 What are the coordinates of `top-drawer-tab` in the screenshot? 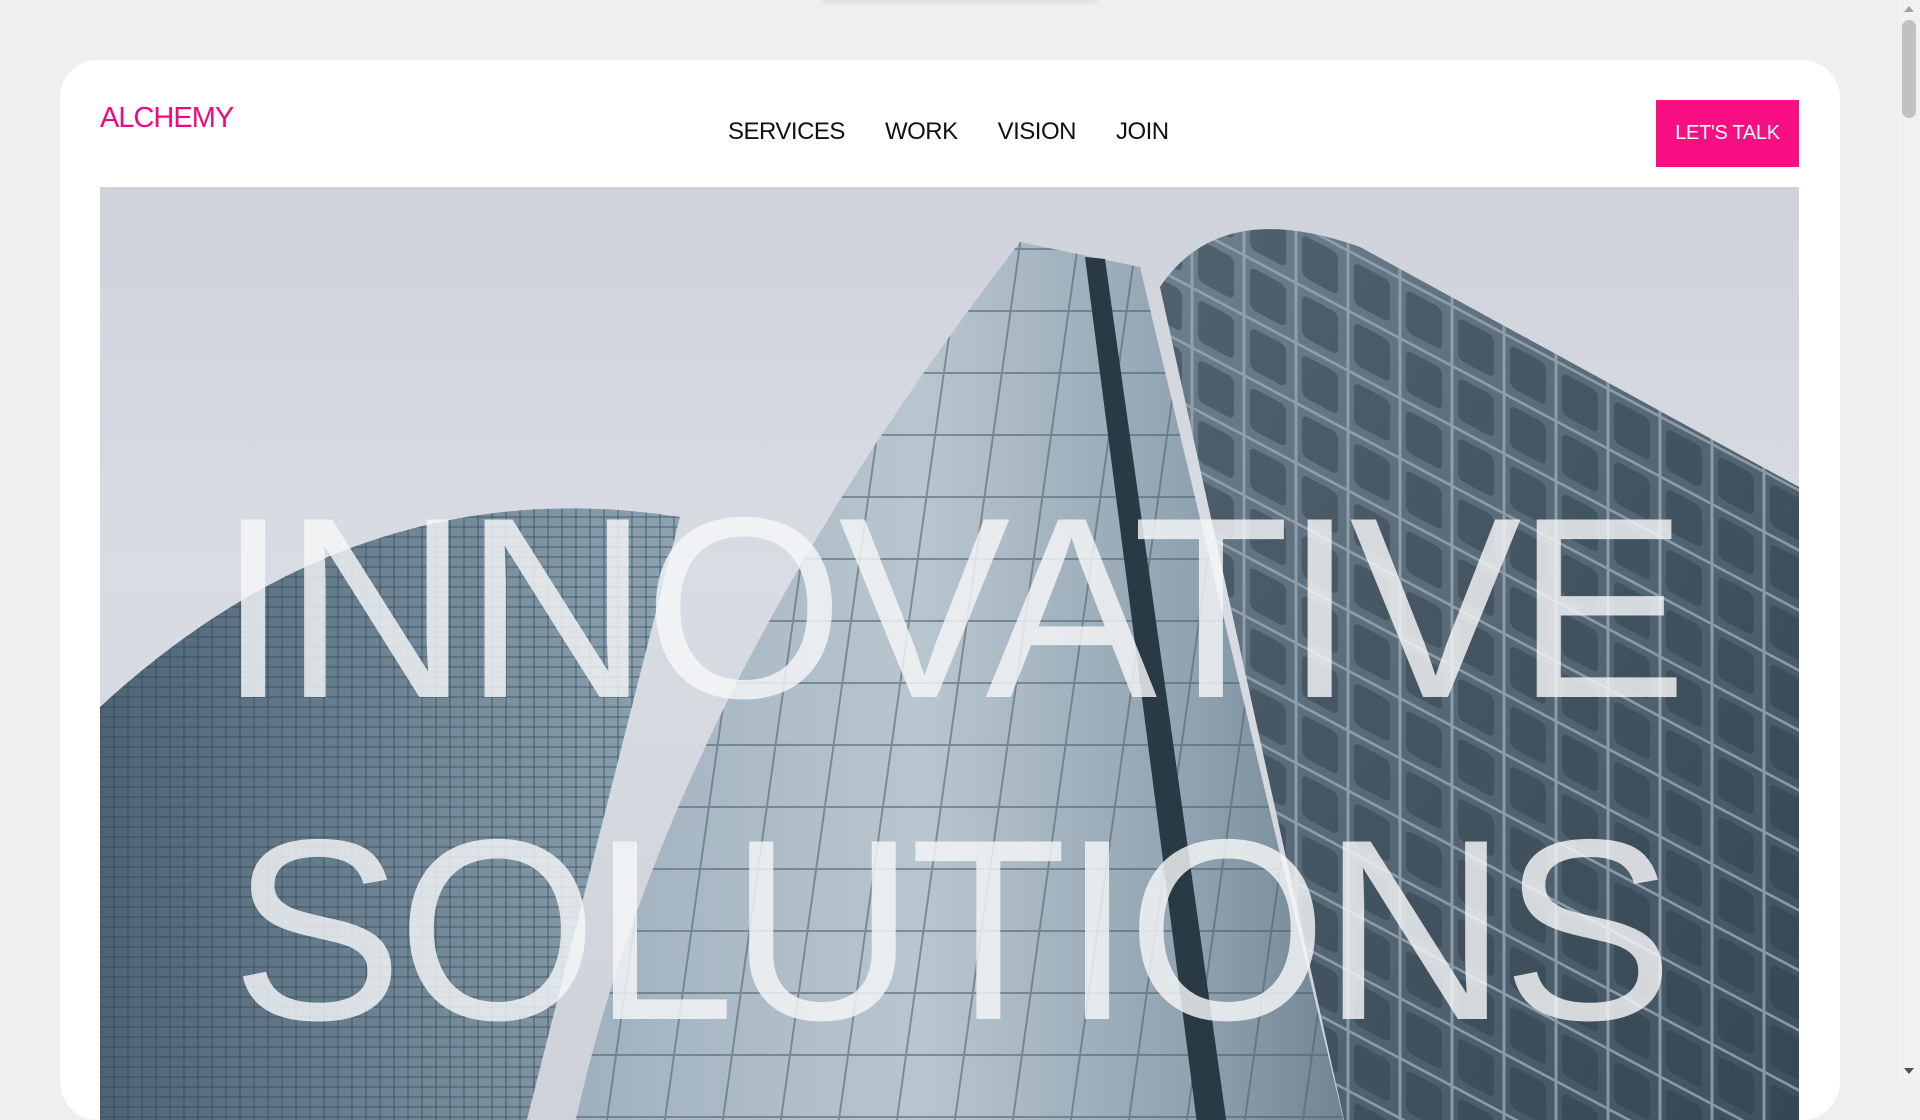 It's located at (960, 1).